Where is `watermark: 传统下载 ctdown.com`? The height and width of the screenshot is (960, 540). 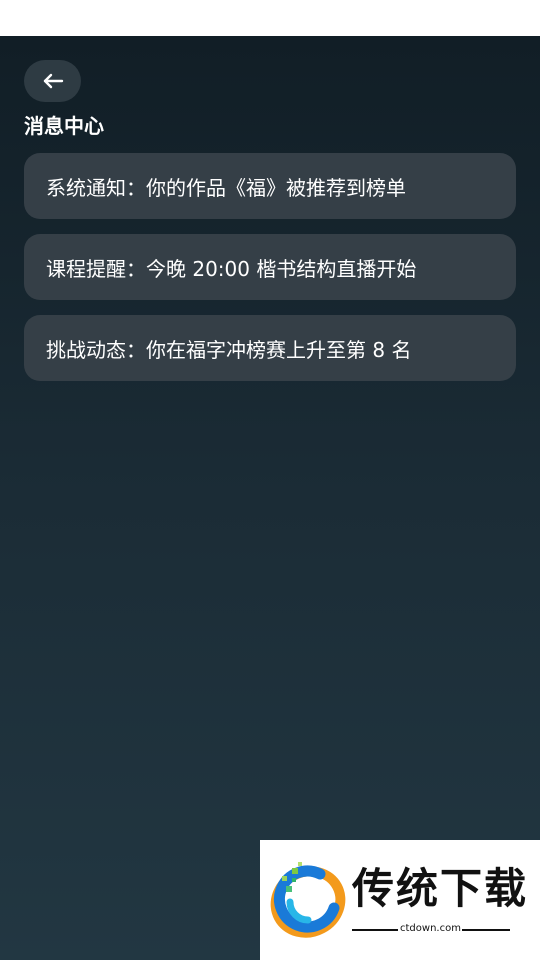
watermark: 传统下载 ctdown.com is located at coordinates (400, 900).